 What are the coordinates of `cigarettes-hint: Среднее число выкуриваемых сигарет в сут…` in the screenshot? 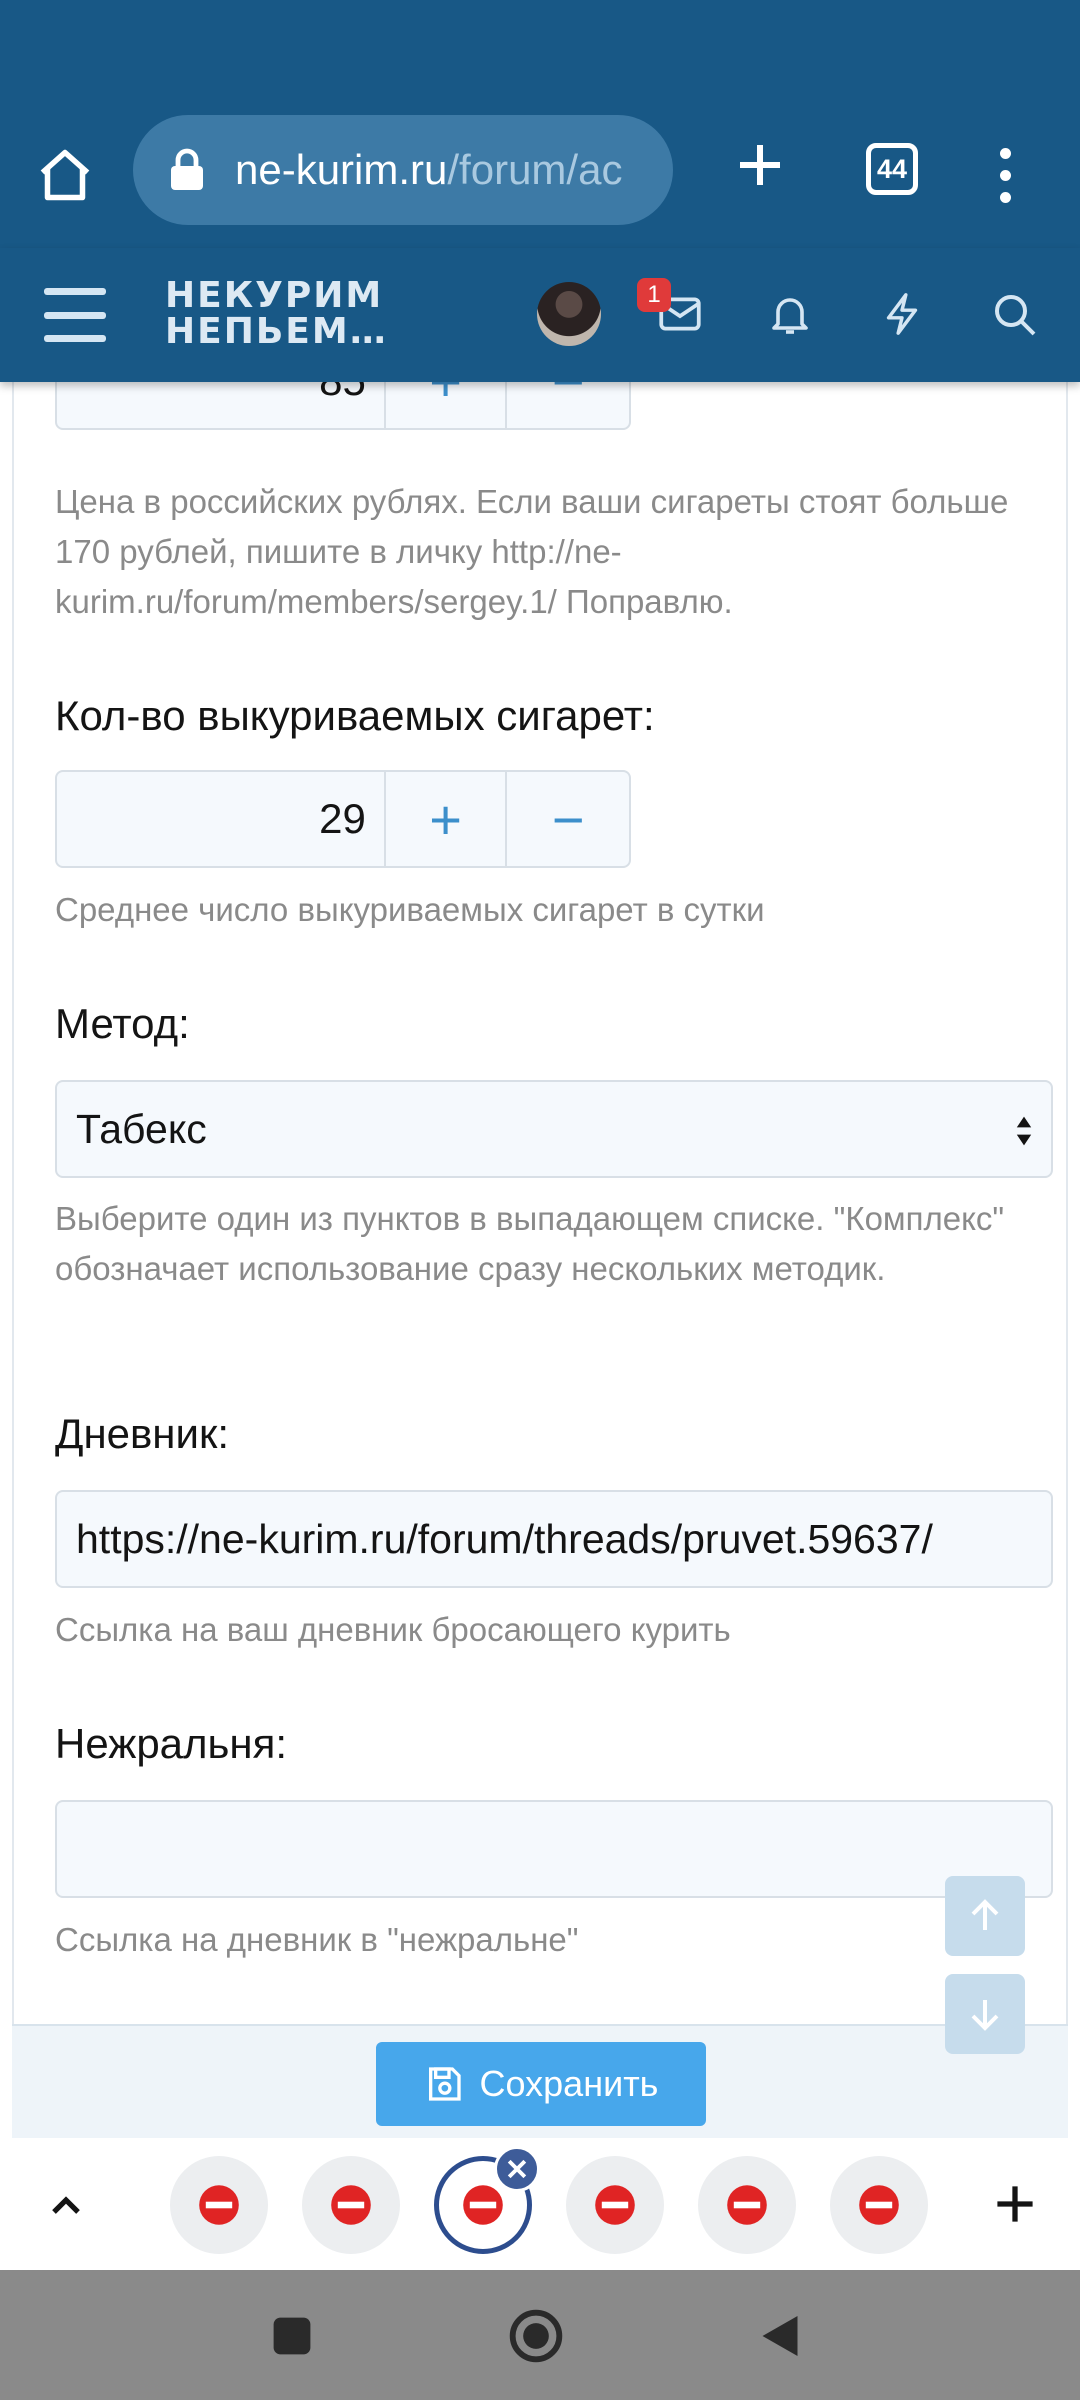 It's located at (410, 909).